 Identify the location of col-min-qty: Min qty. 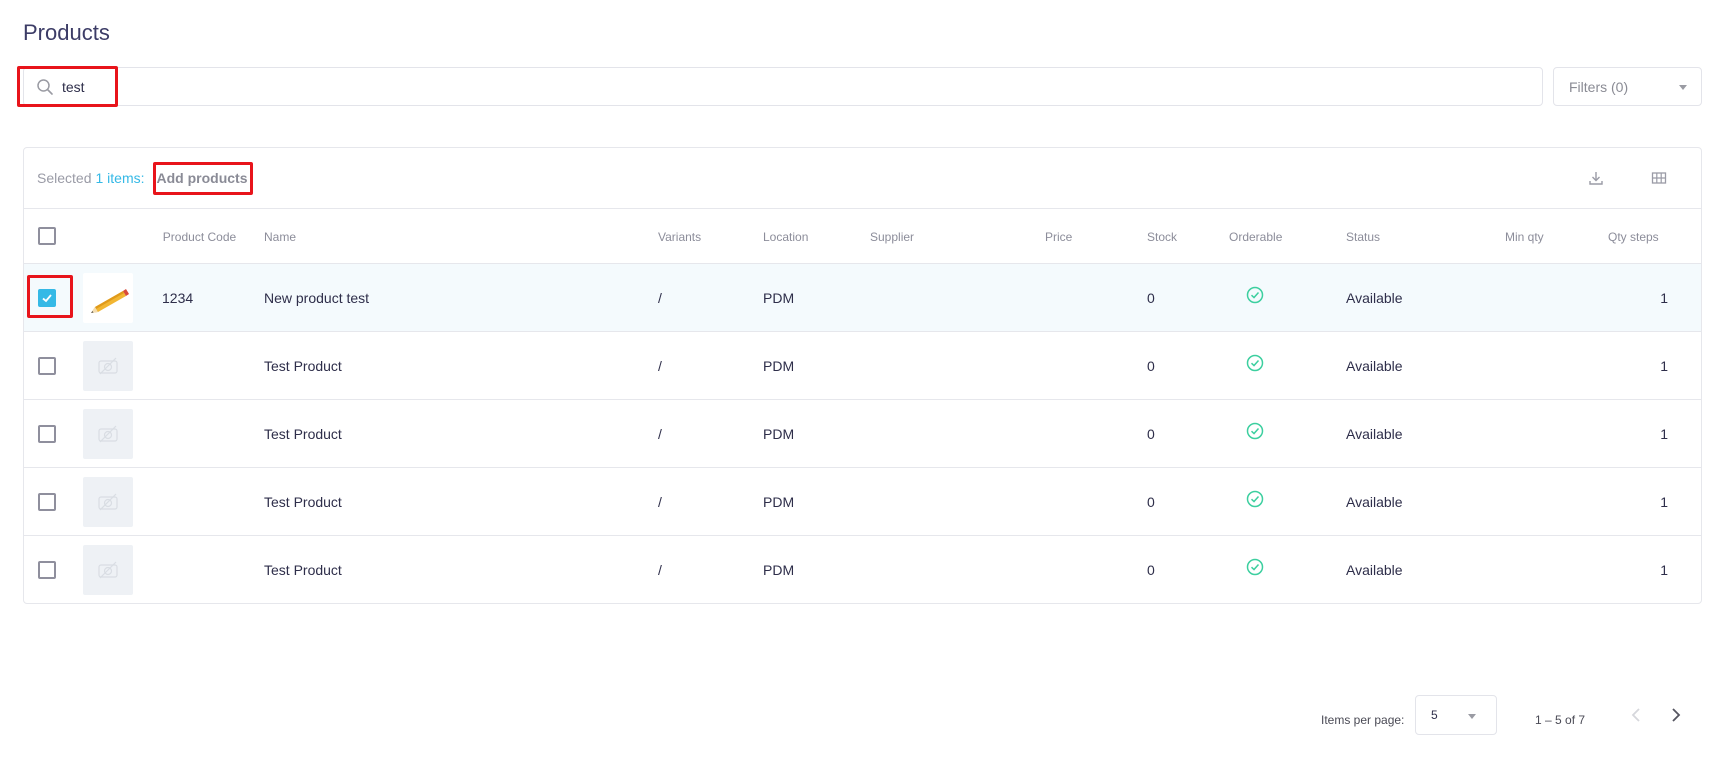
(1524, 236).